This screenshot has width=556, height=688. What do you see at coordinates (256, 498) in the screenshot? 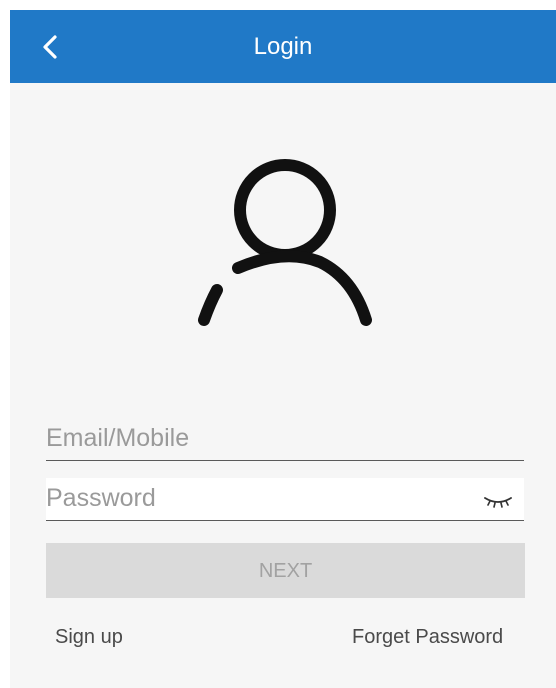
I see `password-input` at bounding box center [256, 498].